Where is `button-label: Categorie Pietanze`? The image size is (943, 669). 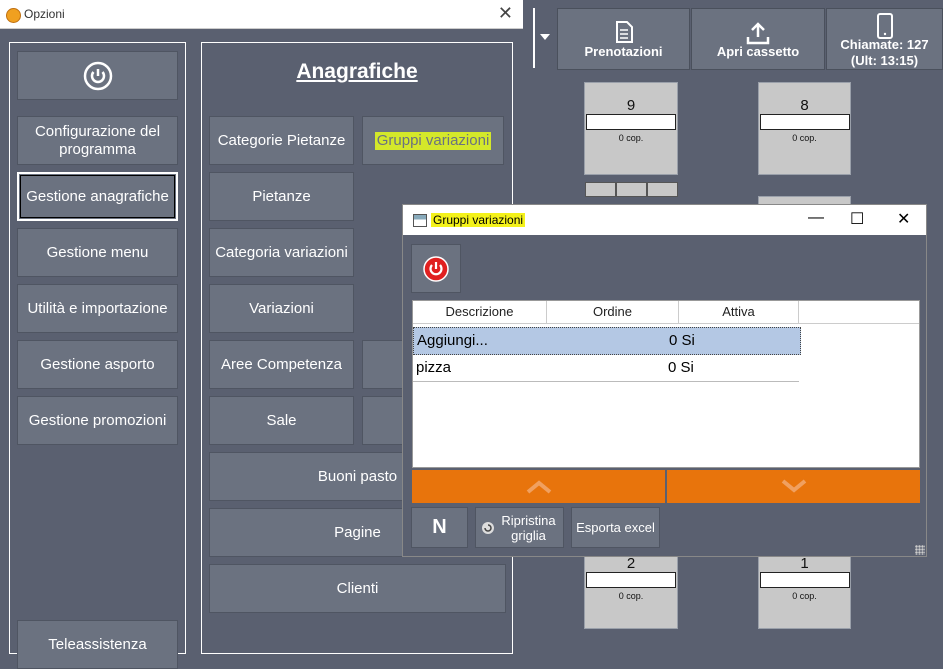
button-label: Categorie Pietanze is located at coordinates (281, 140).